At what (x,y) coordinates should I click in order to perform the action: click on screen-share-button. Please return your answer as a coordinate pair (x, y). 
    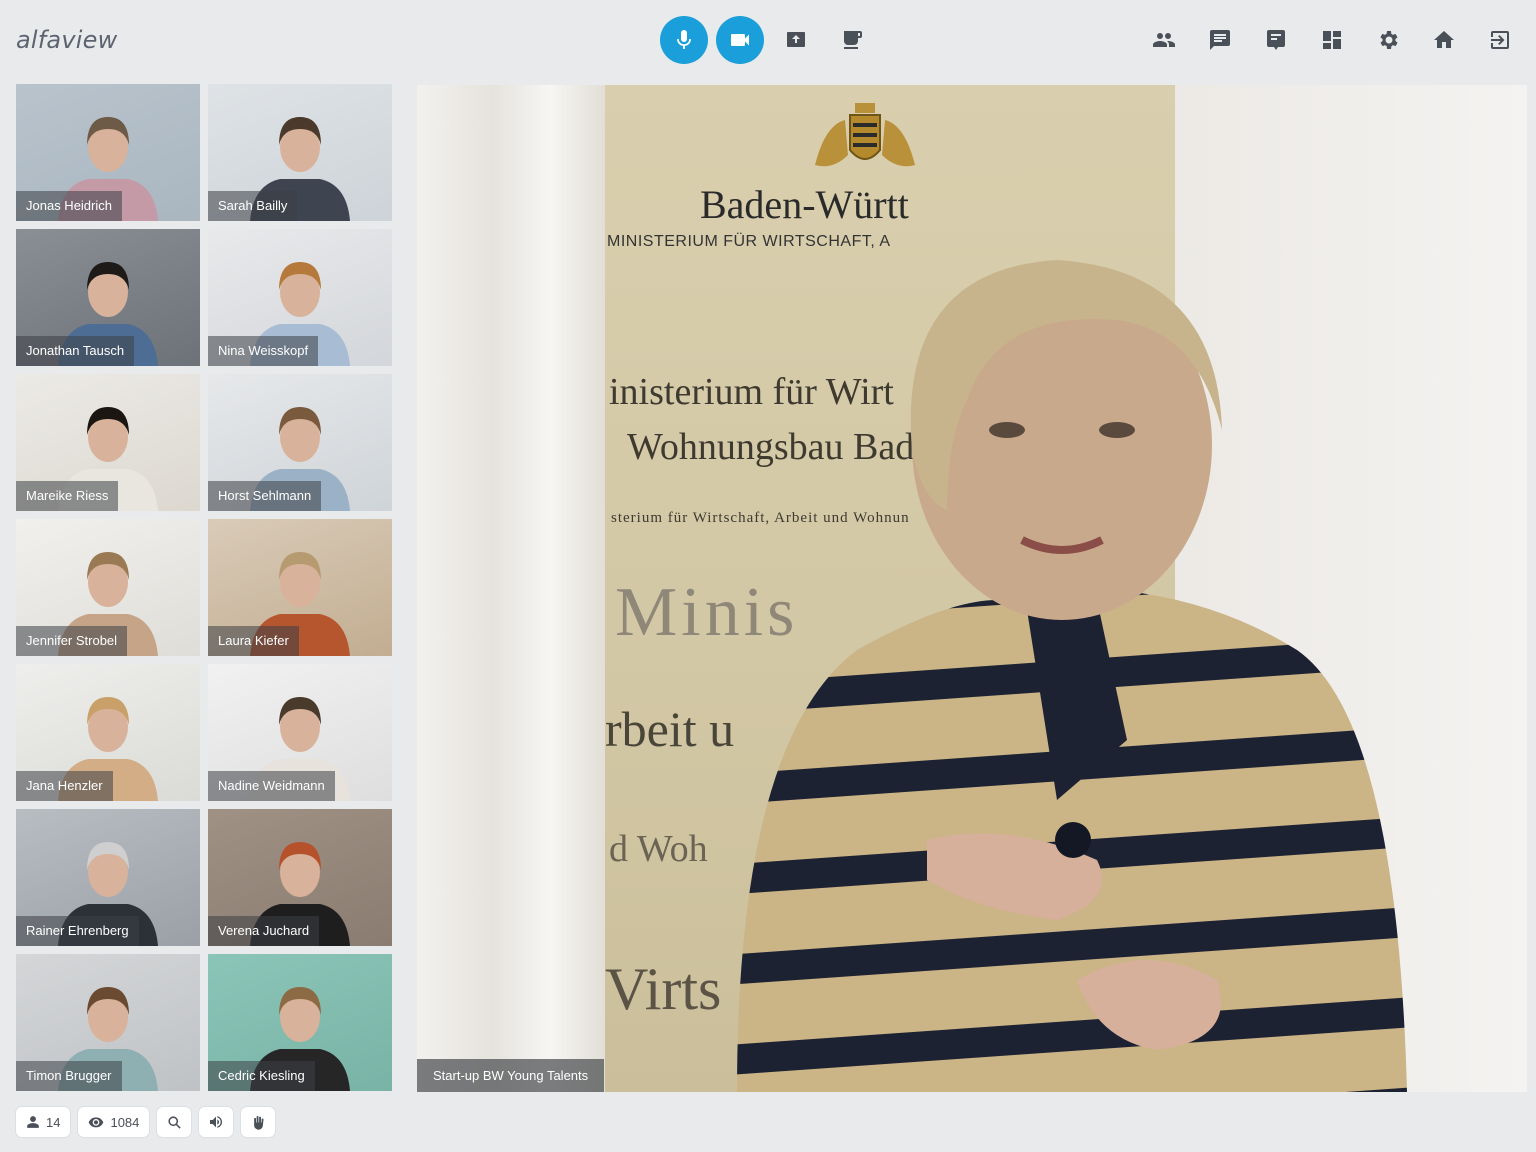
    Looking at the image, I should click on (796, 40).